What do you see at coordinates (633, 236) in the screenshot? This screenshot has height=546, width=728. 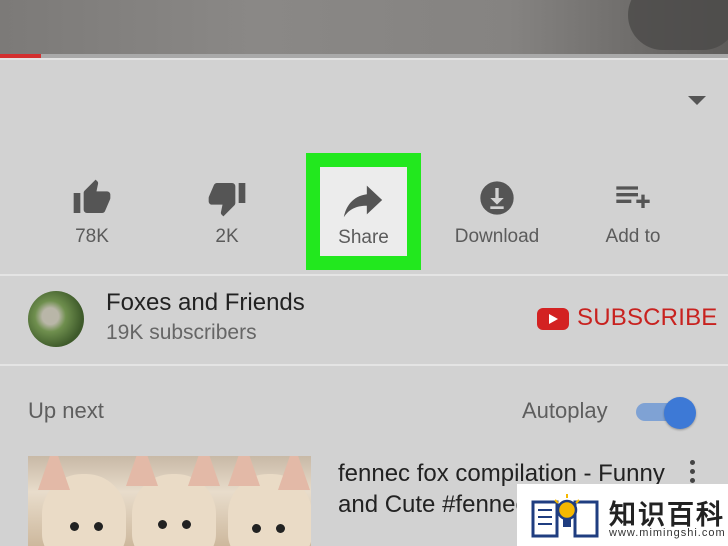 I see `add-to-label: Add to` at bounding box center [633, 236].